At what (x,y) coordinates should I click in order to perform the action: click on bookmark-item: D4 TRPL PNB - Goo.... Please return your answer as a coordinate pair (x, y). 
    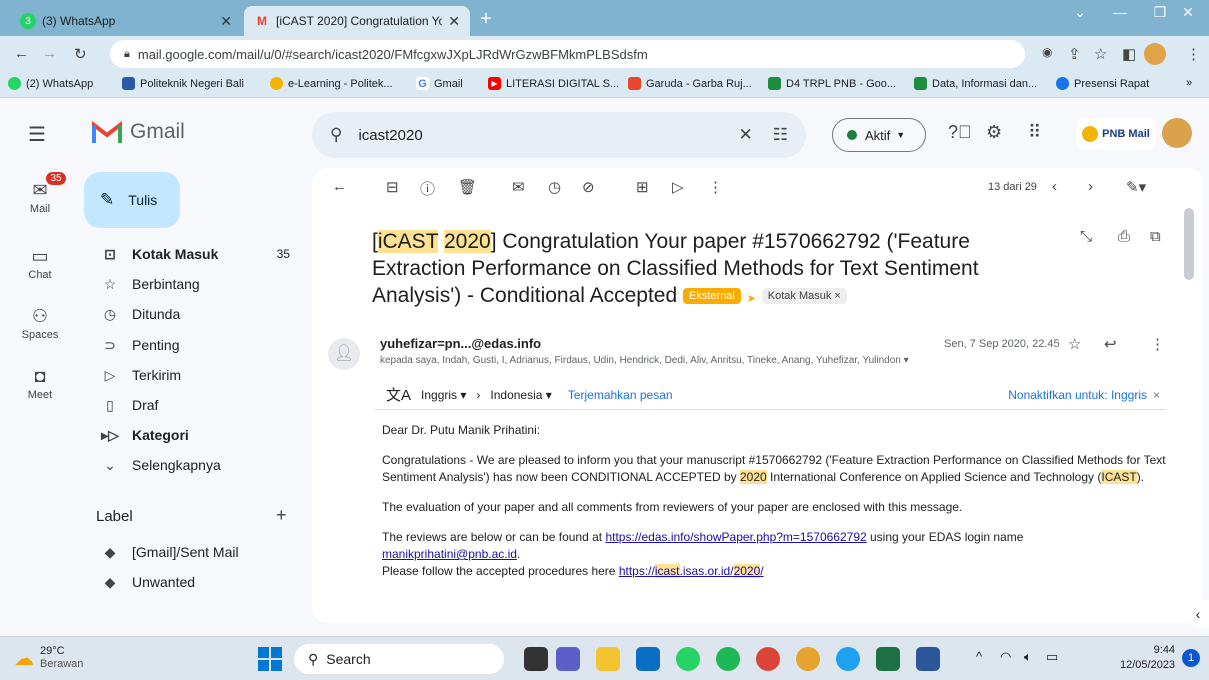
    Looking at the image, I should click on (832, 83).